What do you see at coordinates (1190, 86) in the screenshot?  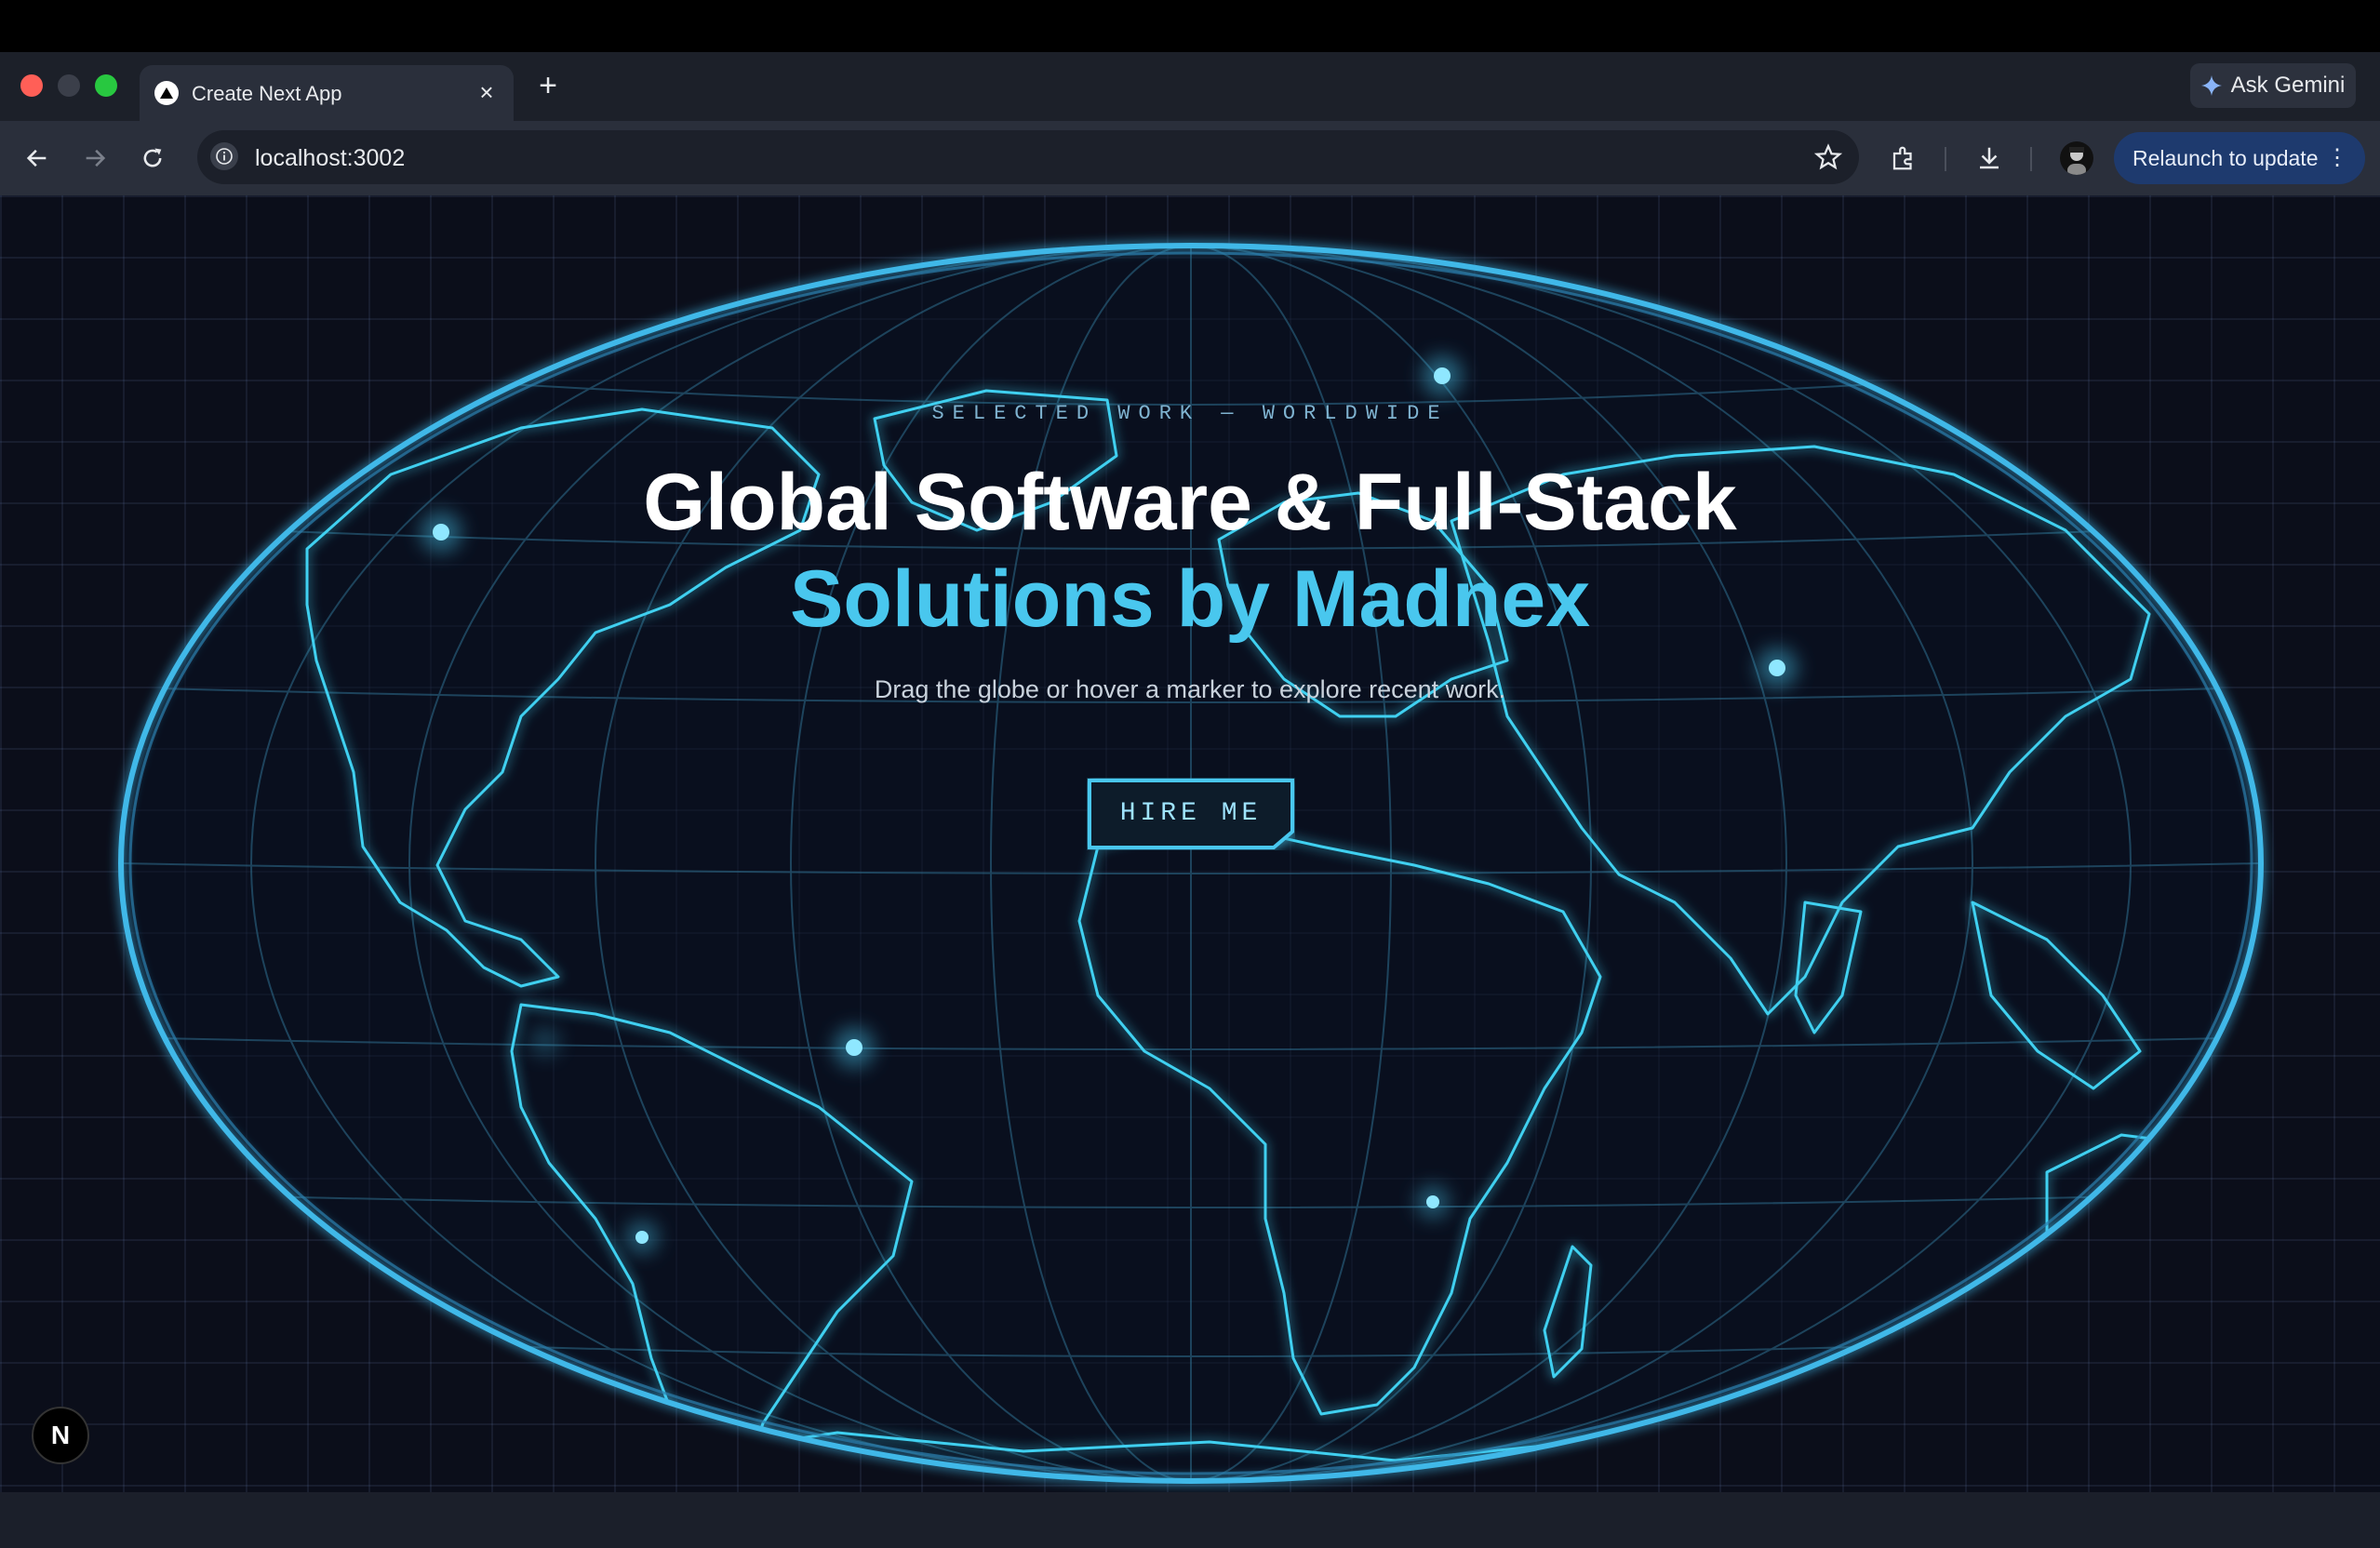 I see `tab-strip: Create Next App × + Ask Gemini` at bounding box center [1190, 86].